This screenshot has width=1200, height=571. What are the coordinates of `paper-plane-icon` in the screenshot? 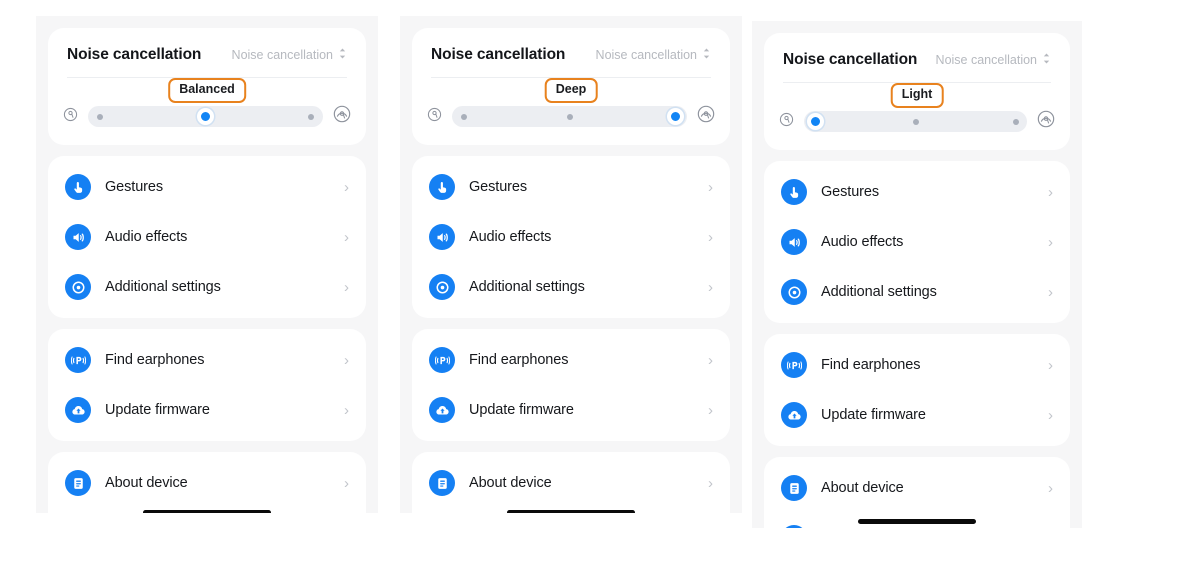 It's located at (794, 526).